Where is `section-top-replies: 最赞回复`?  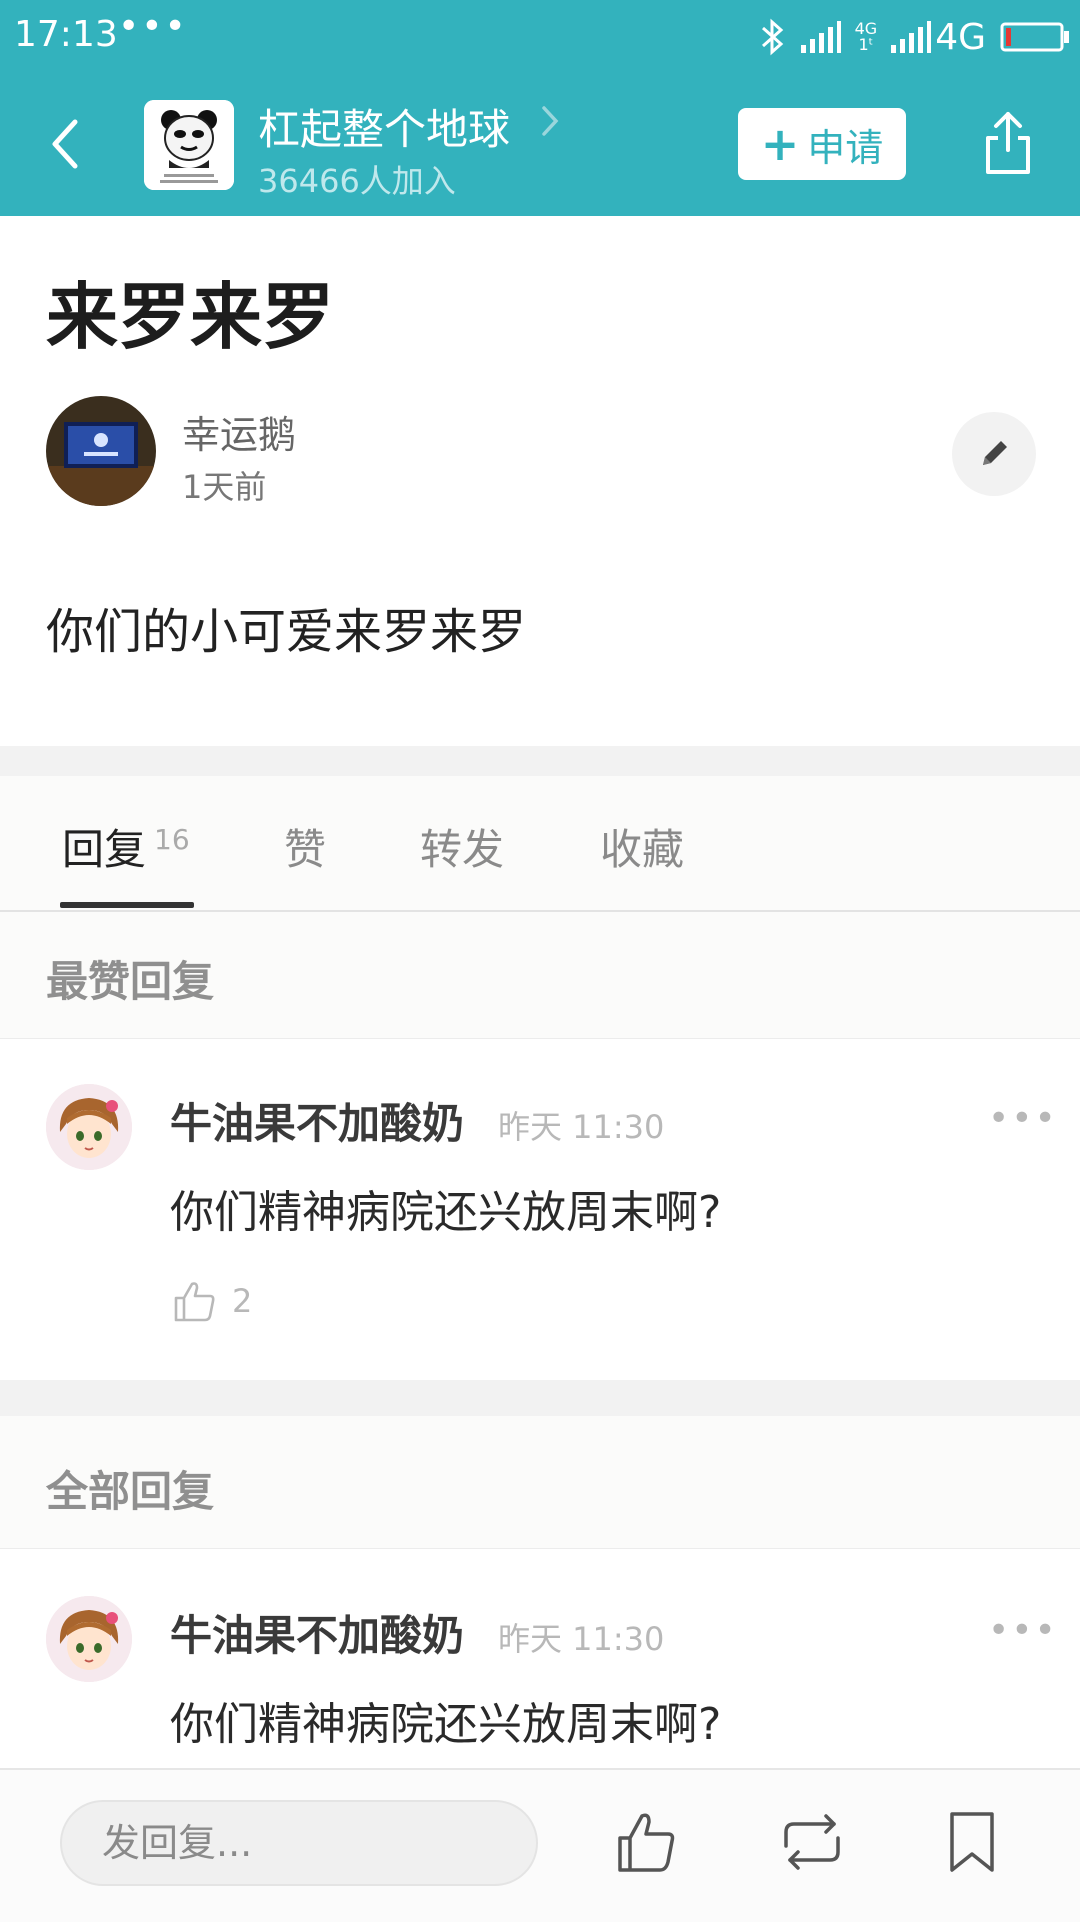 section-top-replies: 最赞回复 is located at coordinates (540, 975).